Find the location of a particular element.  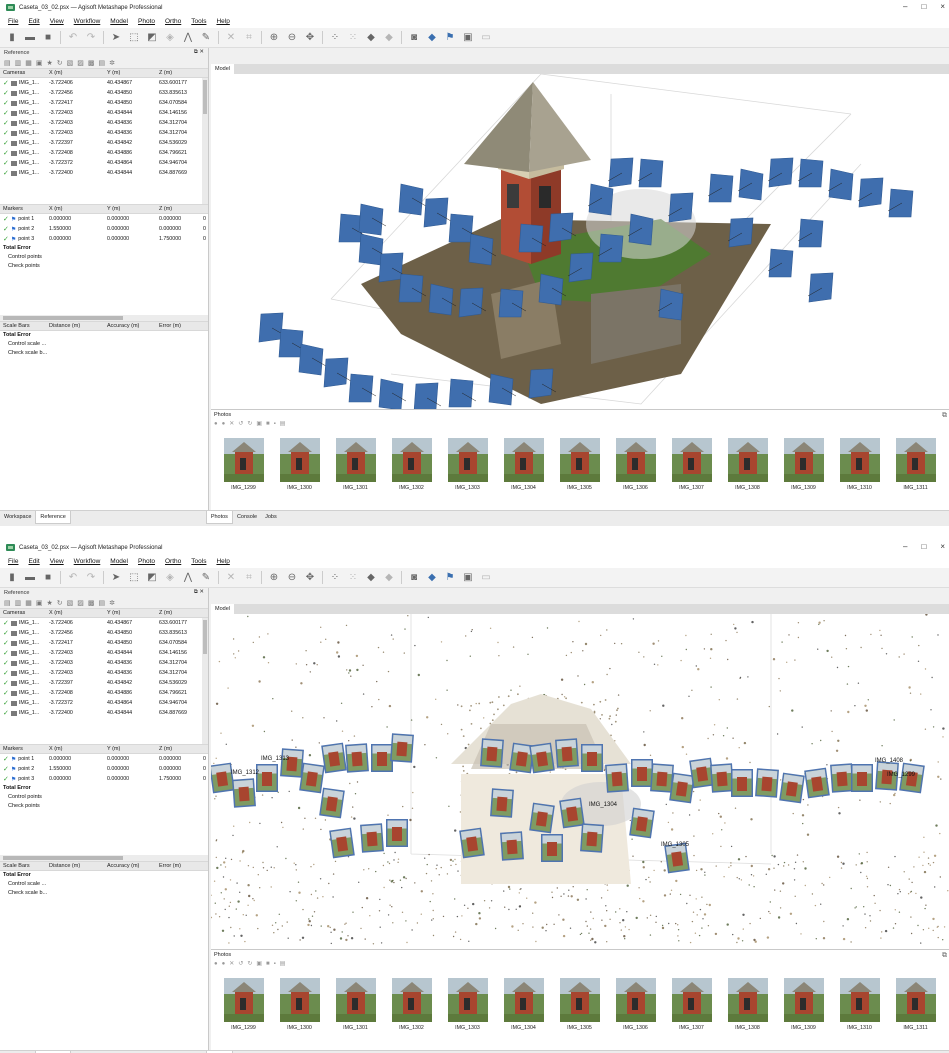

camera-row: ✓ IMG_1... -3.722397 40.434842 634.536029 is located at coordinates (104, 143).